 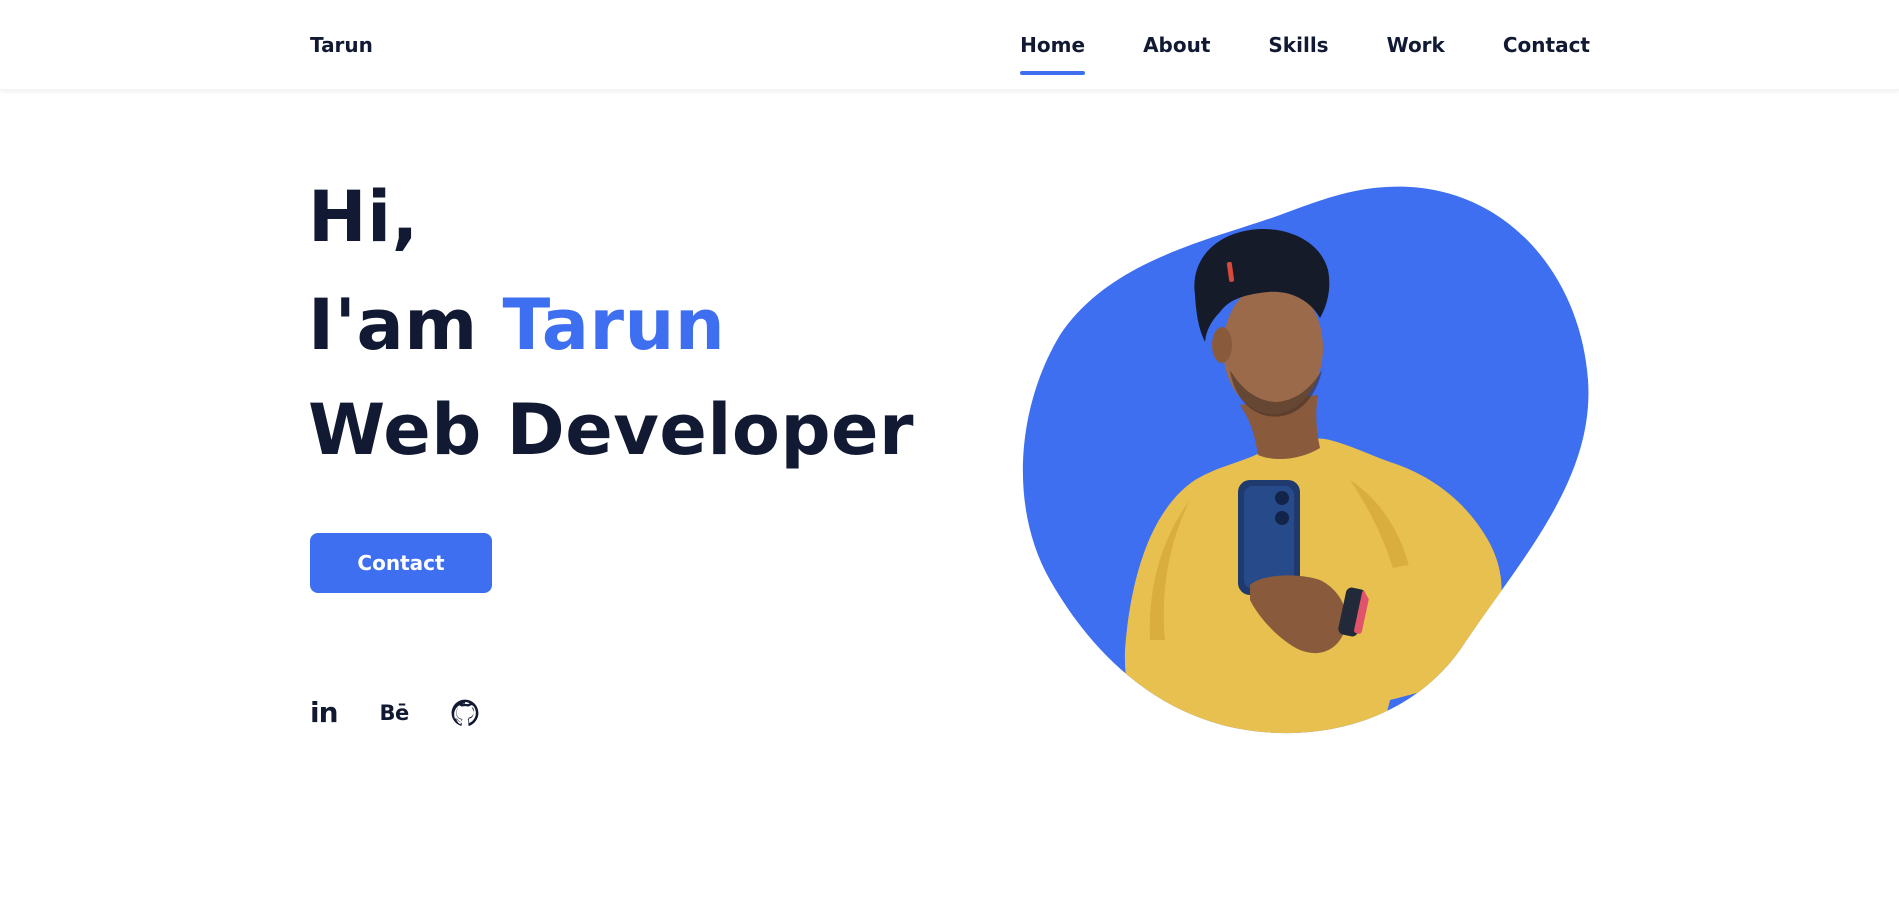 I want to click on github-glyph, so click(x=465, y=712).